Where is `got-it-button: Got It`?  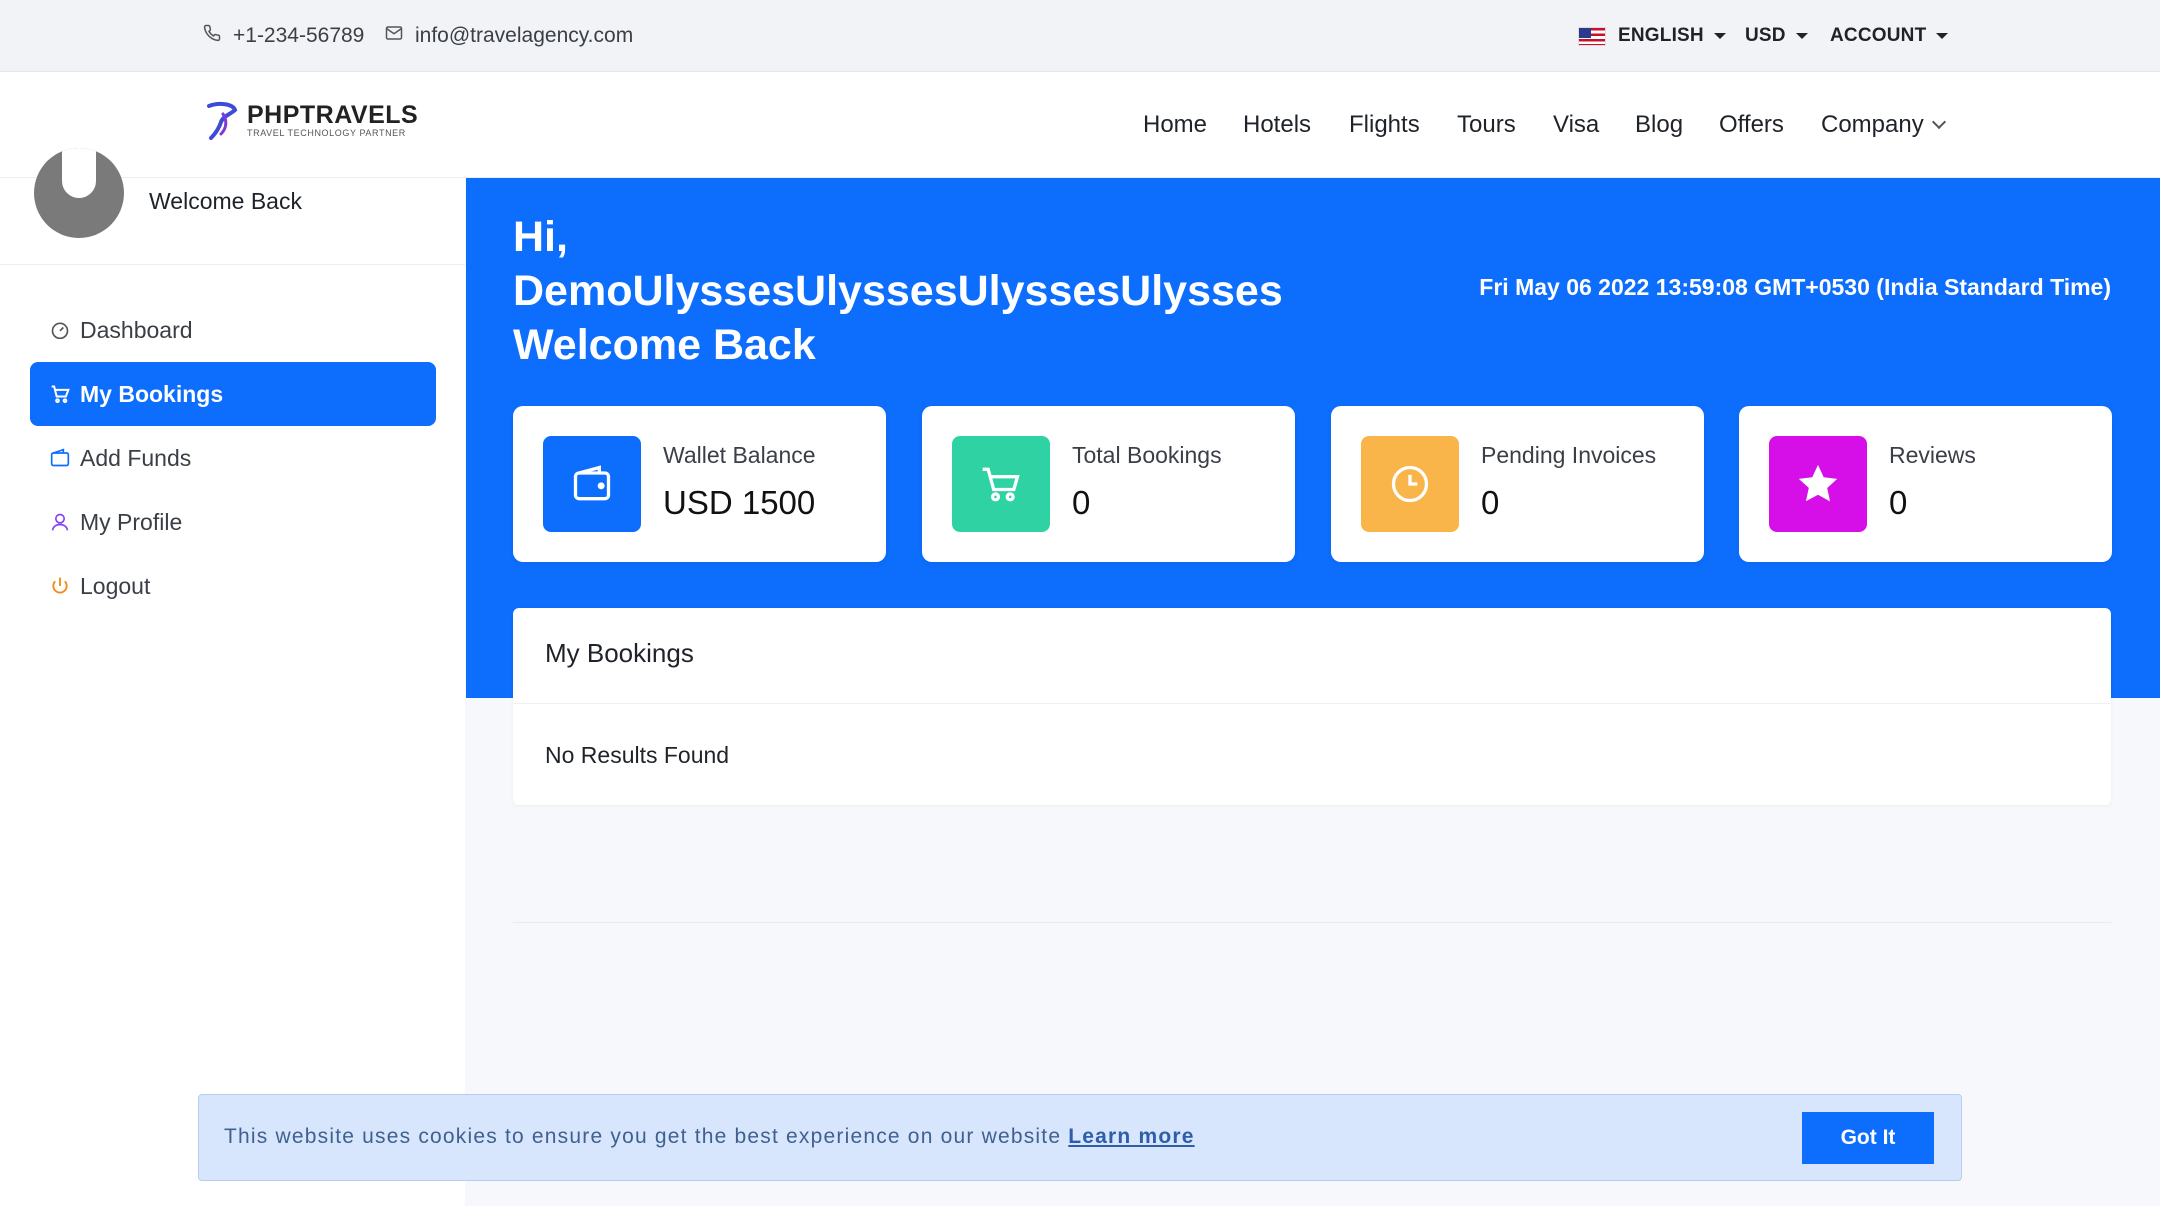 got-it-button: Got It is located at coordinates (1868, 1138).